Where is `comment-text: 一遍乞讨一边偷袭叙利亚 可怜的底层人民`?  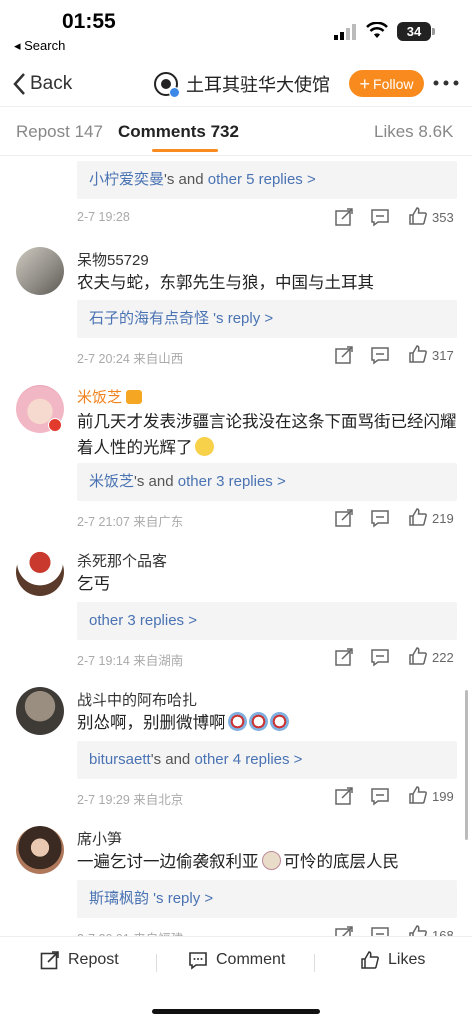
comment-text: 一遍乞讨一边偷袭叙利亚 可怜的底层人民 is located at coordinates (267, 862).